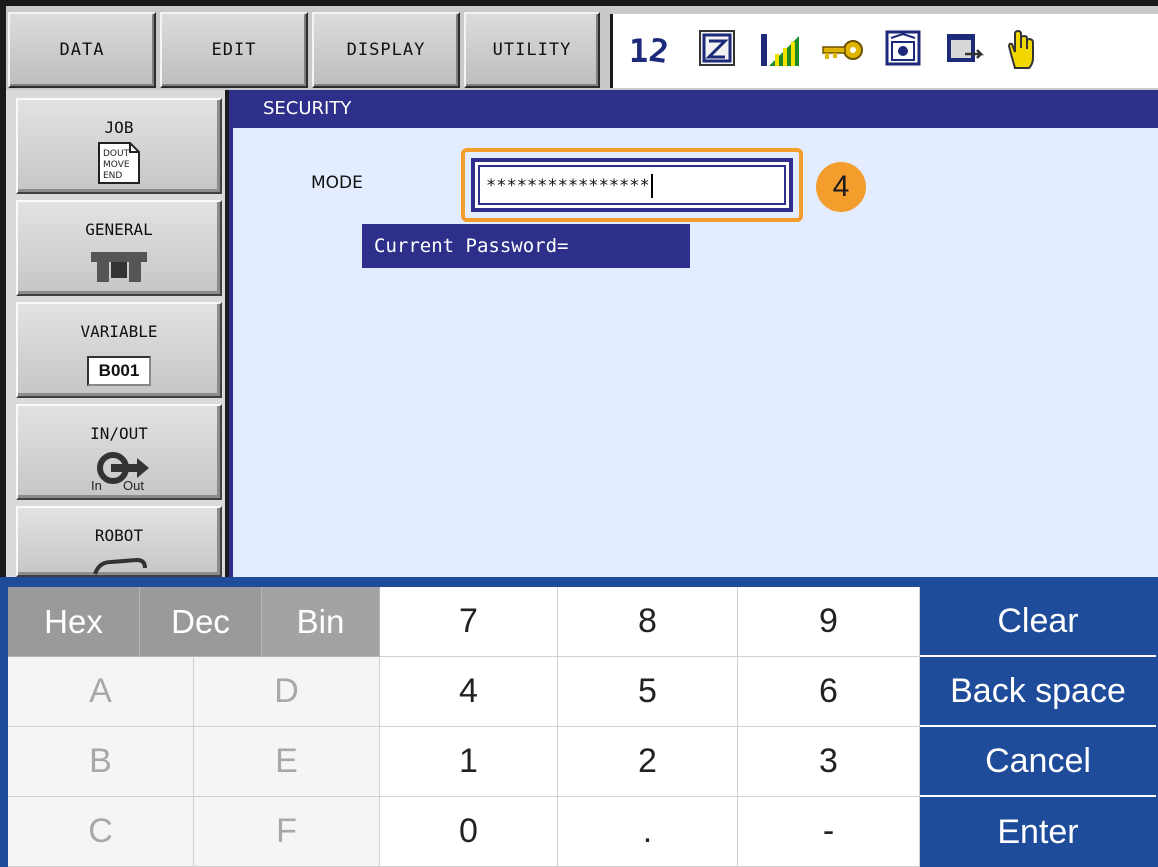  I want to click on page-numbers-icon: 1 2, so click(652, 49).